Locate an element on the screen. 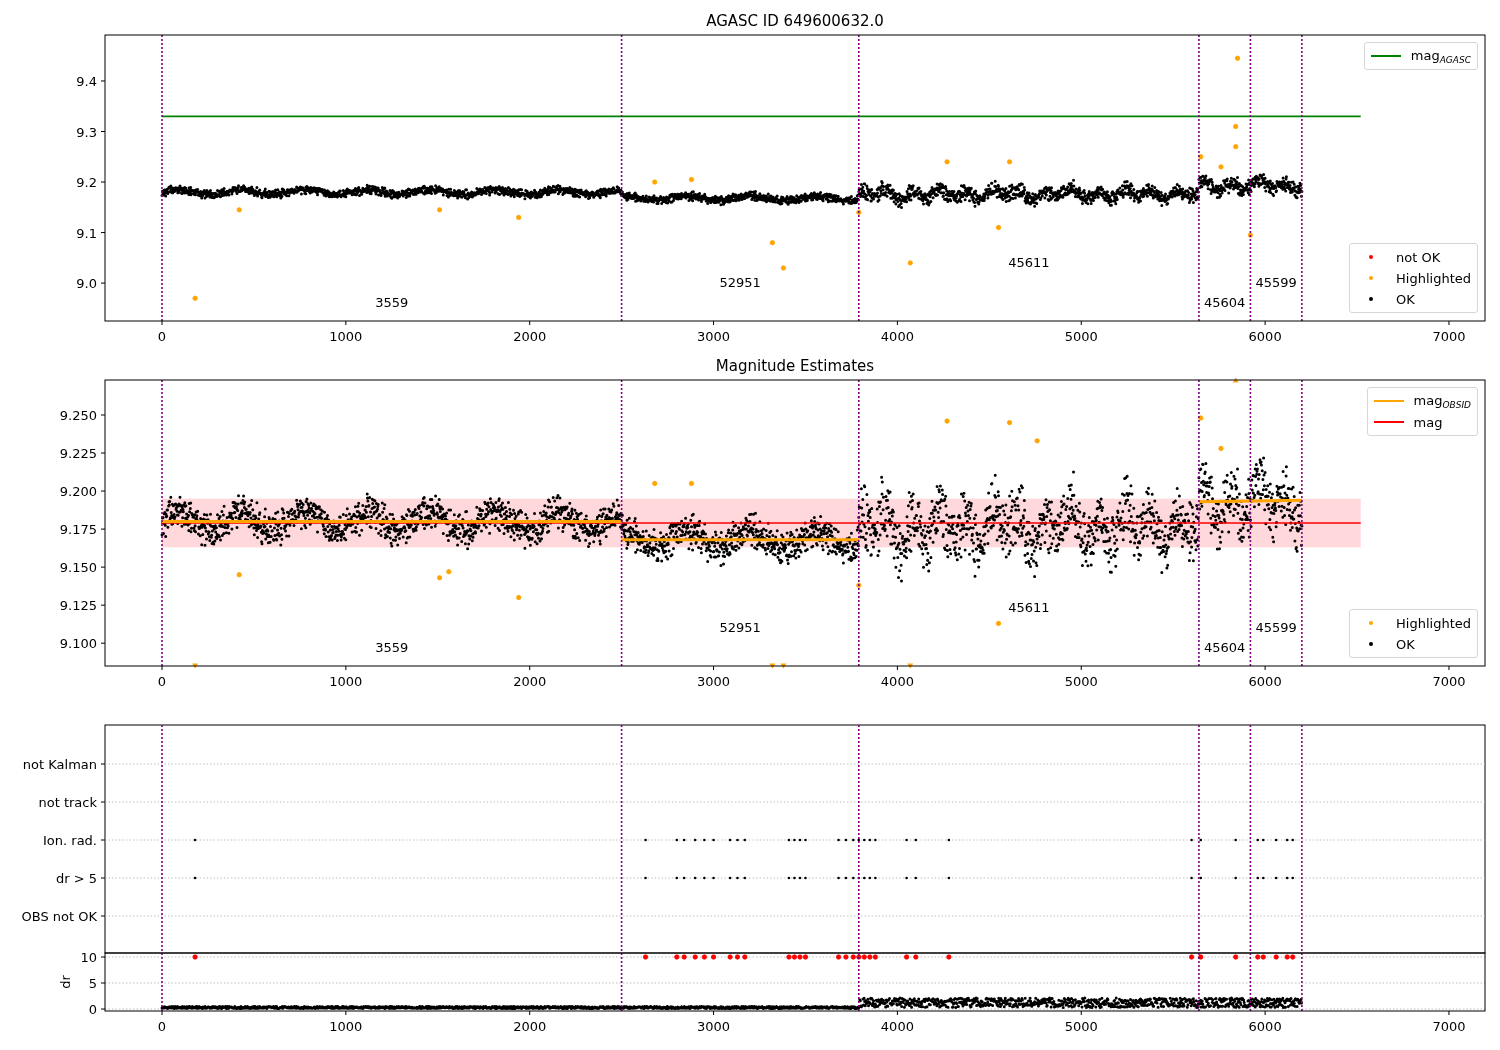 This screenshot has height=1050, width=1500. tick-label: 9.225 is located at coordinates (78, 453).